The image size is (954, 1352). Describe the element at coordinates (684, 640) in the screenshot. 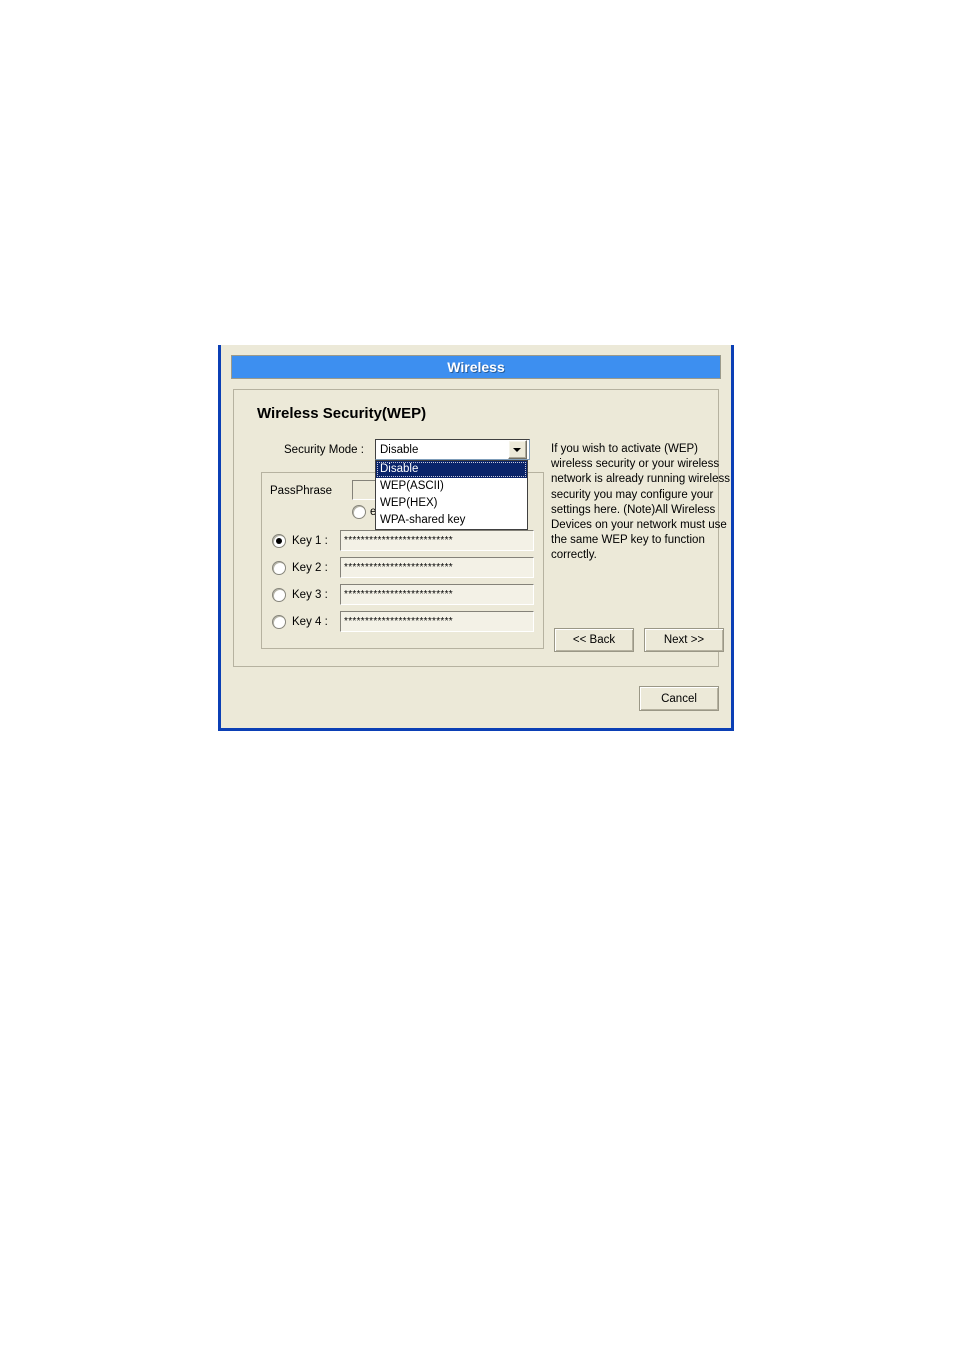

I see `next-button: Next >>` at that location.